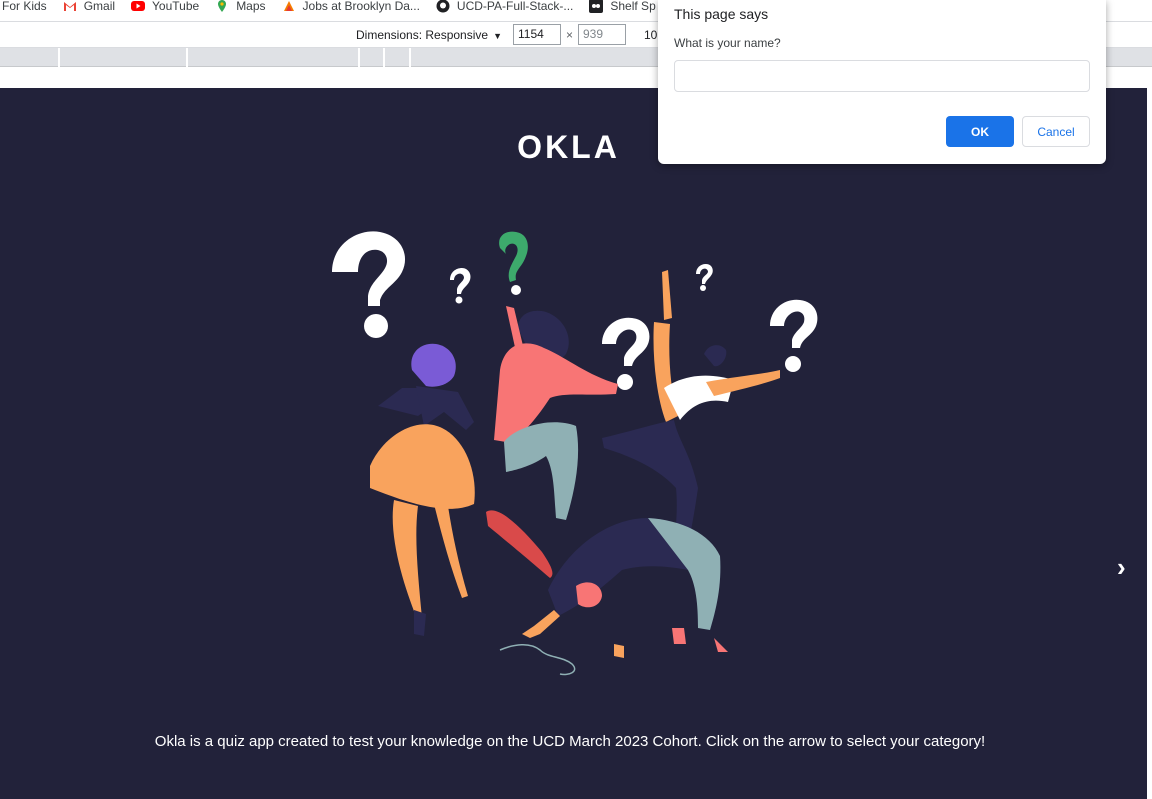  I want to click on width-input: 1154, so click(537, 34).